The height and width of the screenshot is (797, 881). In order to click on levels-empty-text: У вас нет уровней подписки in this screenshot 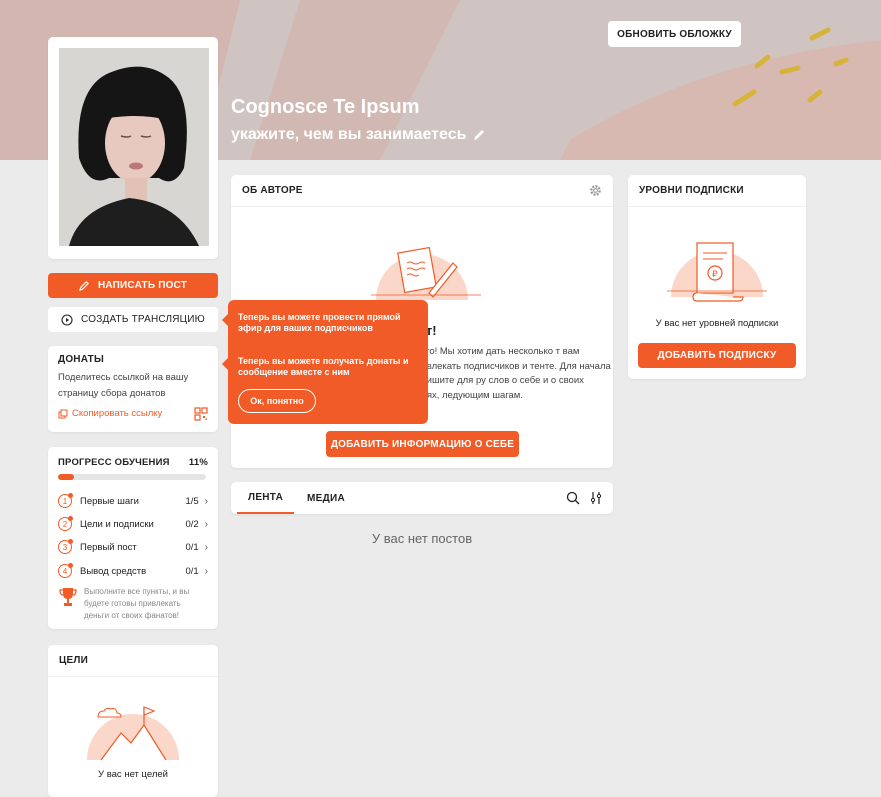, I will do `click(717, 323)`.